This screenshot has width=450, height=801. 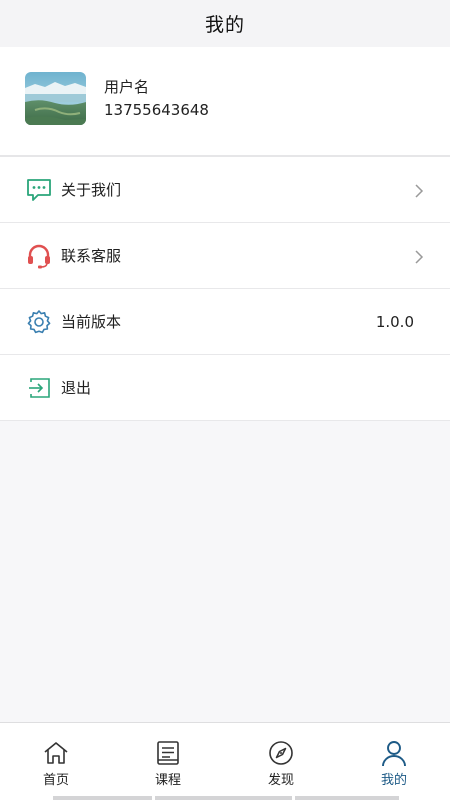 I want to click on menu-item-label: 当前版本, so click(x=91, y=322).